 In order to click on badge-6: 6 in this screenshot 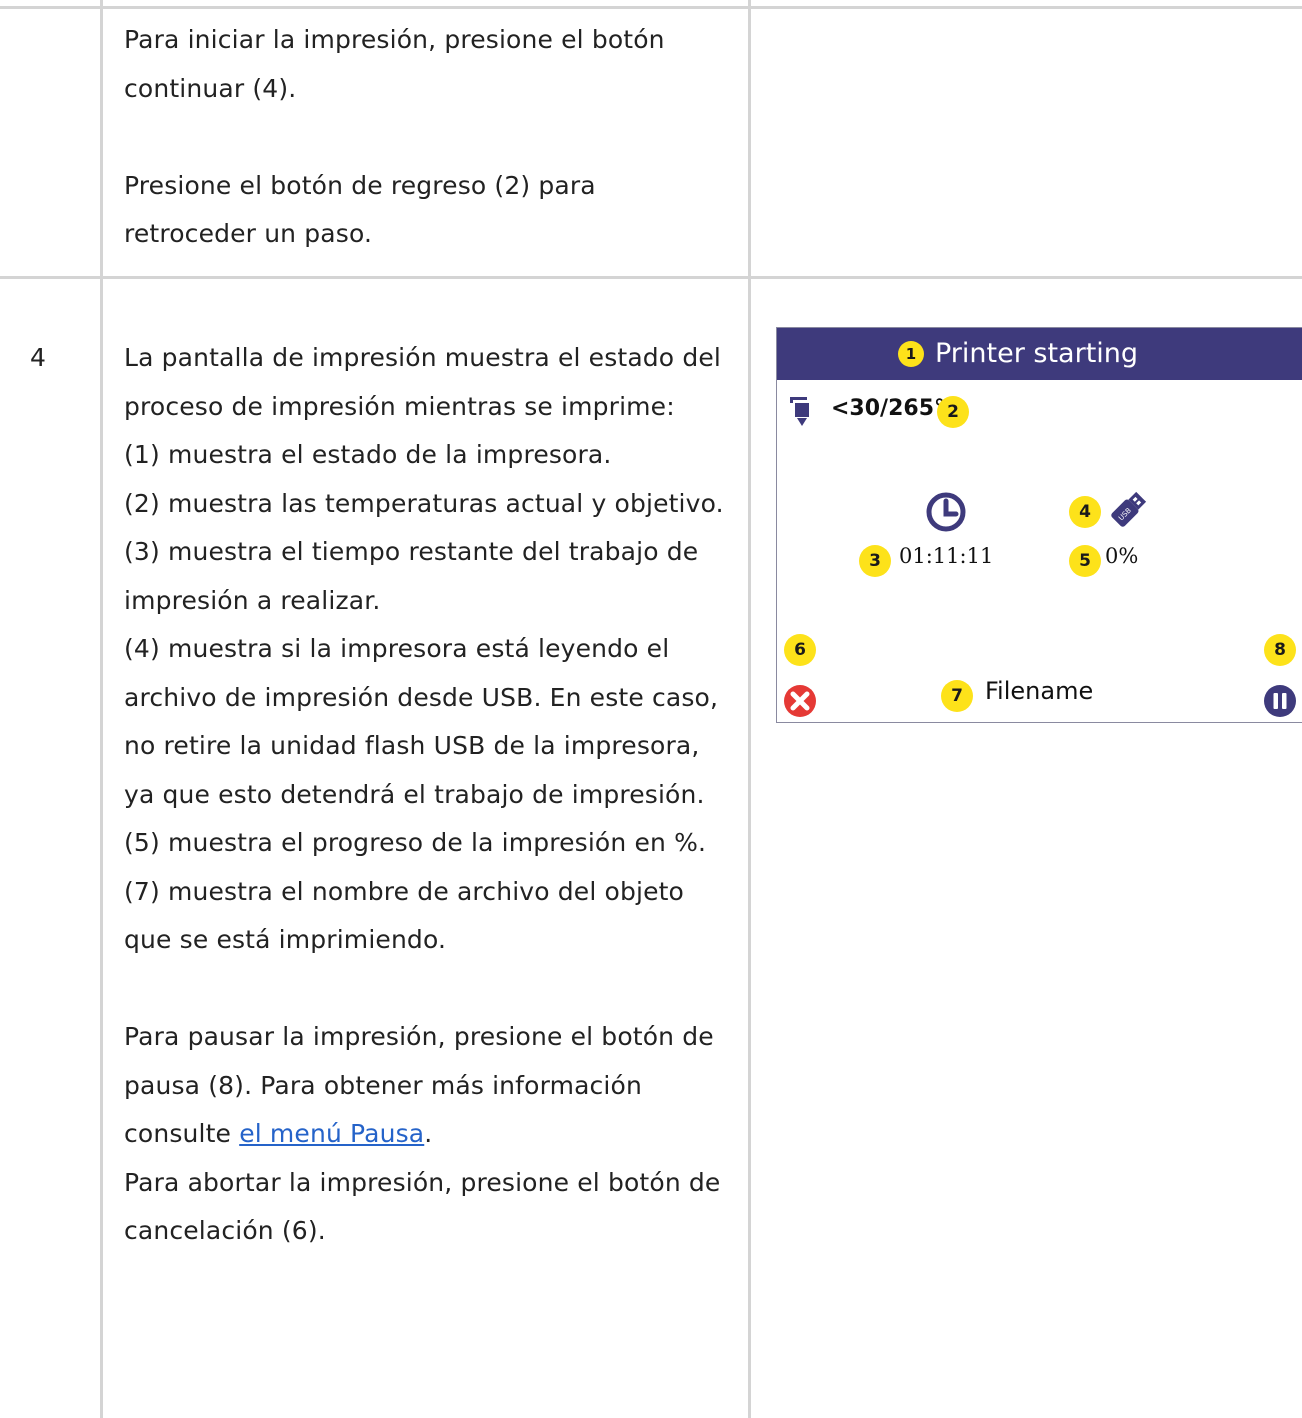, I will do `click(800, 650)`.